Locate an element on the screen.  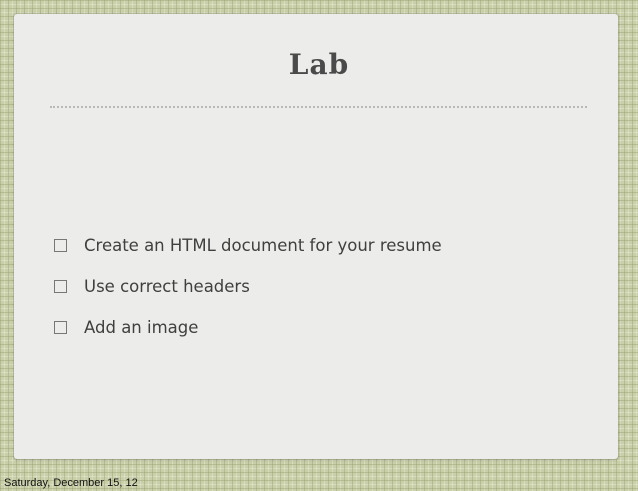
list-item: Add an image is located at coordinates (247, 327).